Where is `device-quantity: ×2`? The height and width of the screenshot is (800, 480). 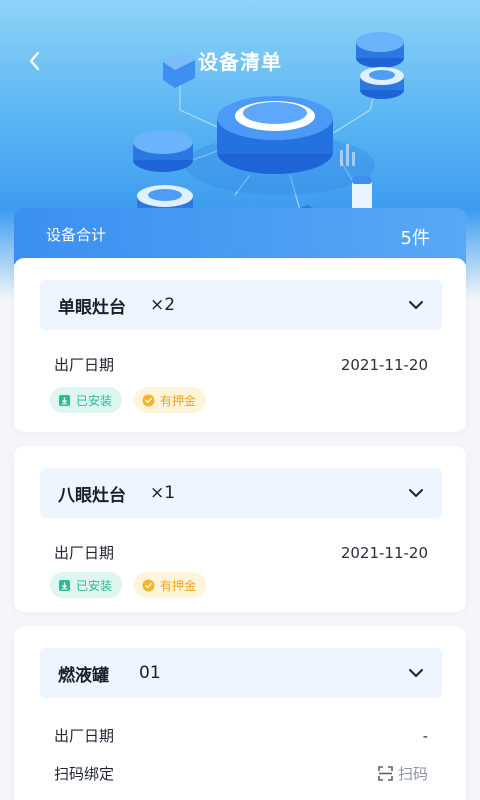 device-quantity: ×2 is located at coordinates (163, 305).